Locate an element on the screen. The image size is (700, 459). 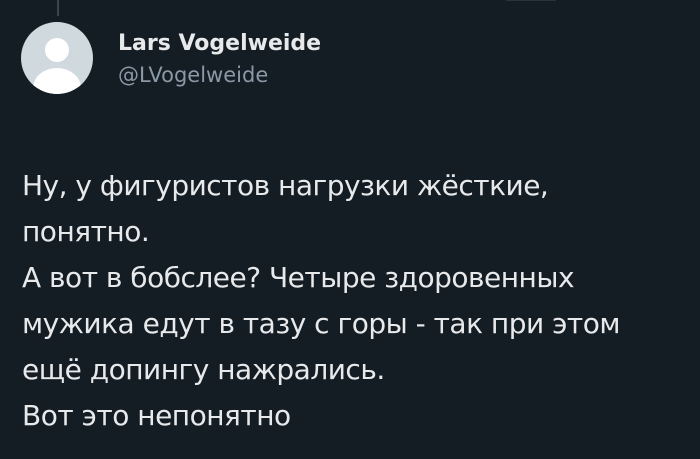
tweet-text-line: мужика едут в тазу с горы - так при этом is located at coordinates (321, 323).